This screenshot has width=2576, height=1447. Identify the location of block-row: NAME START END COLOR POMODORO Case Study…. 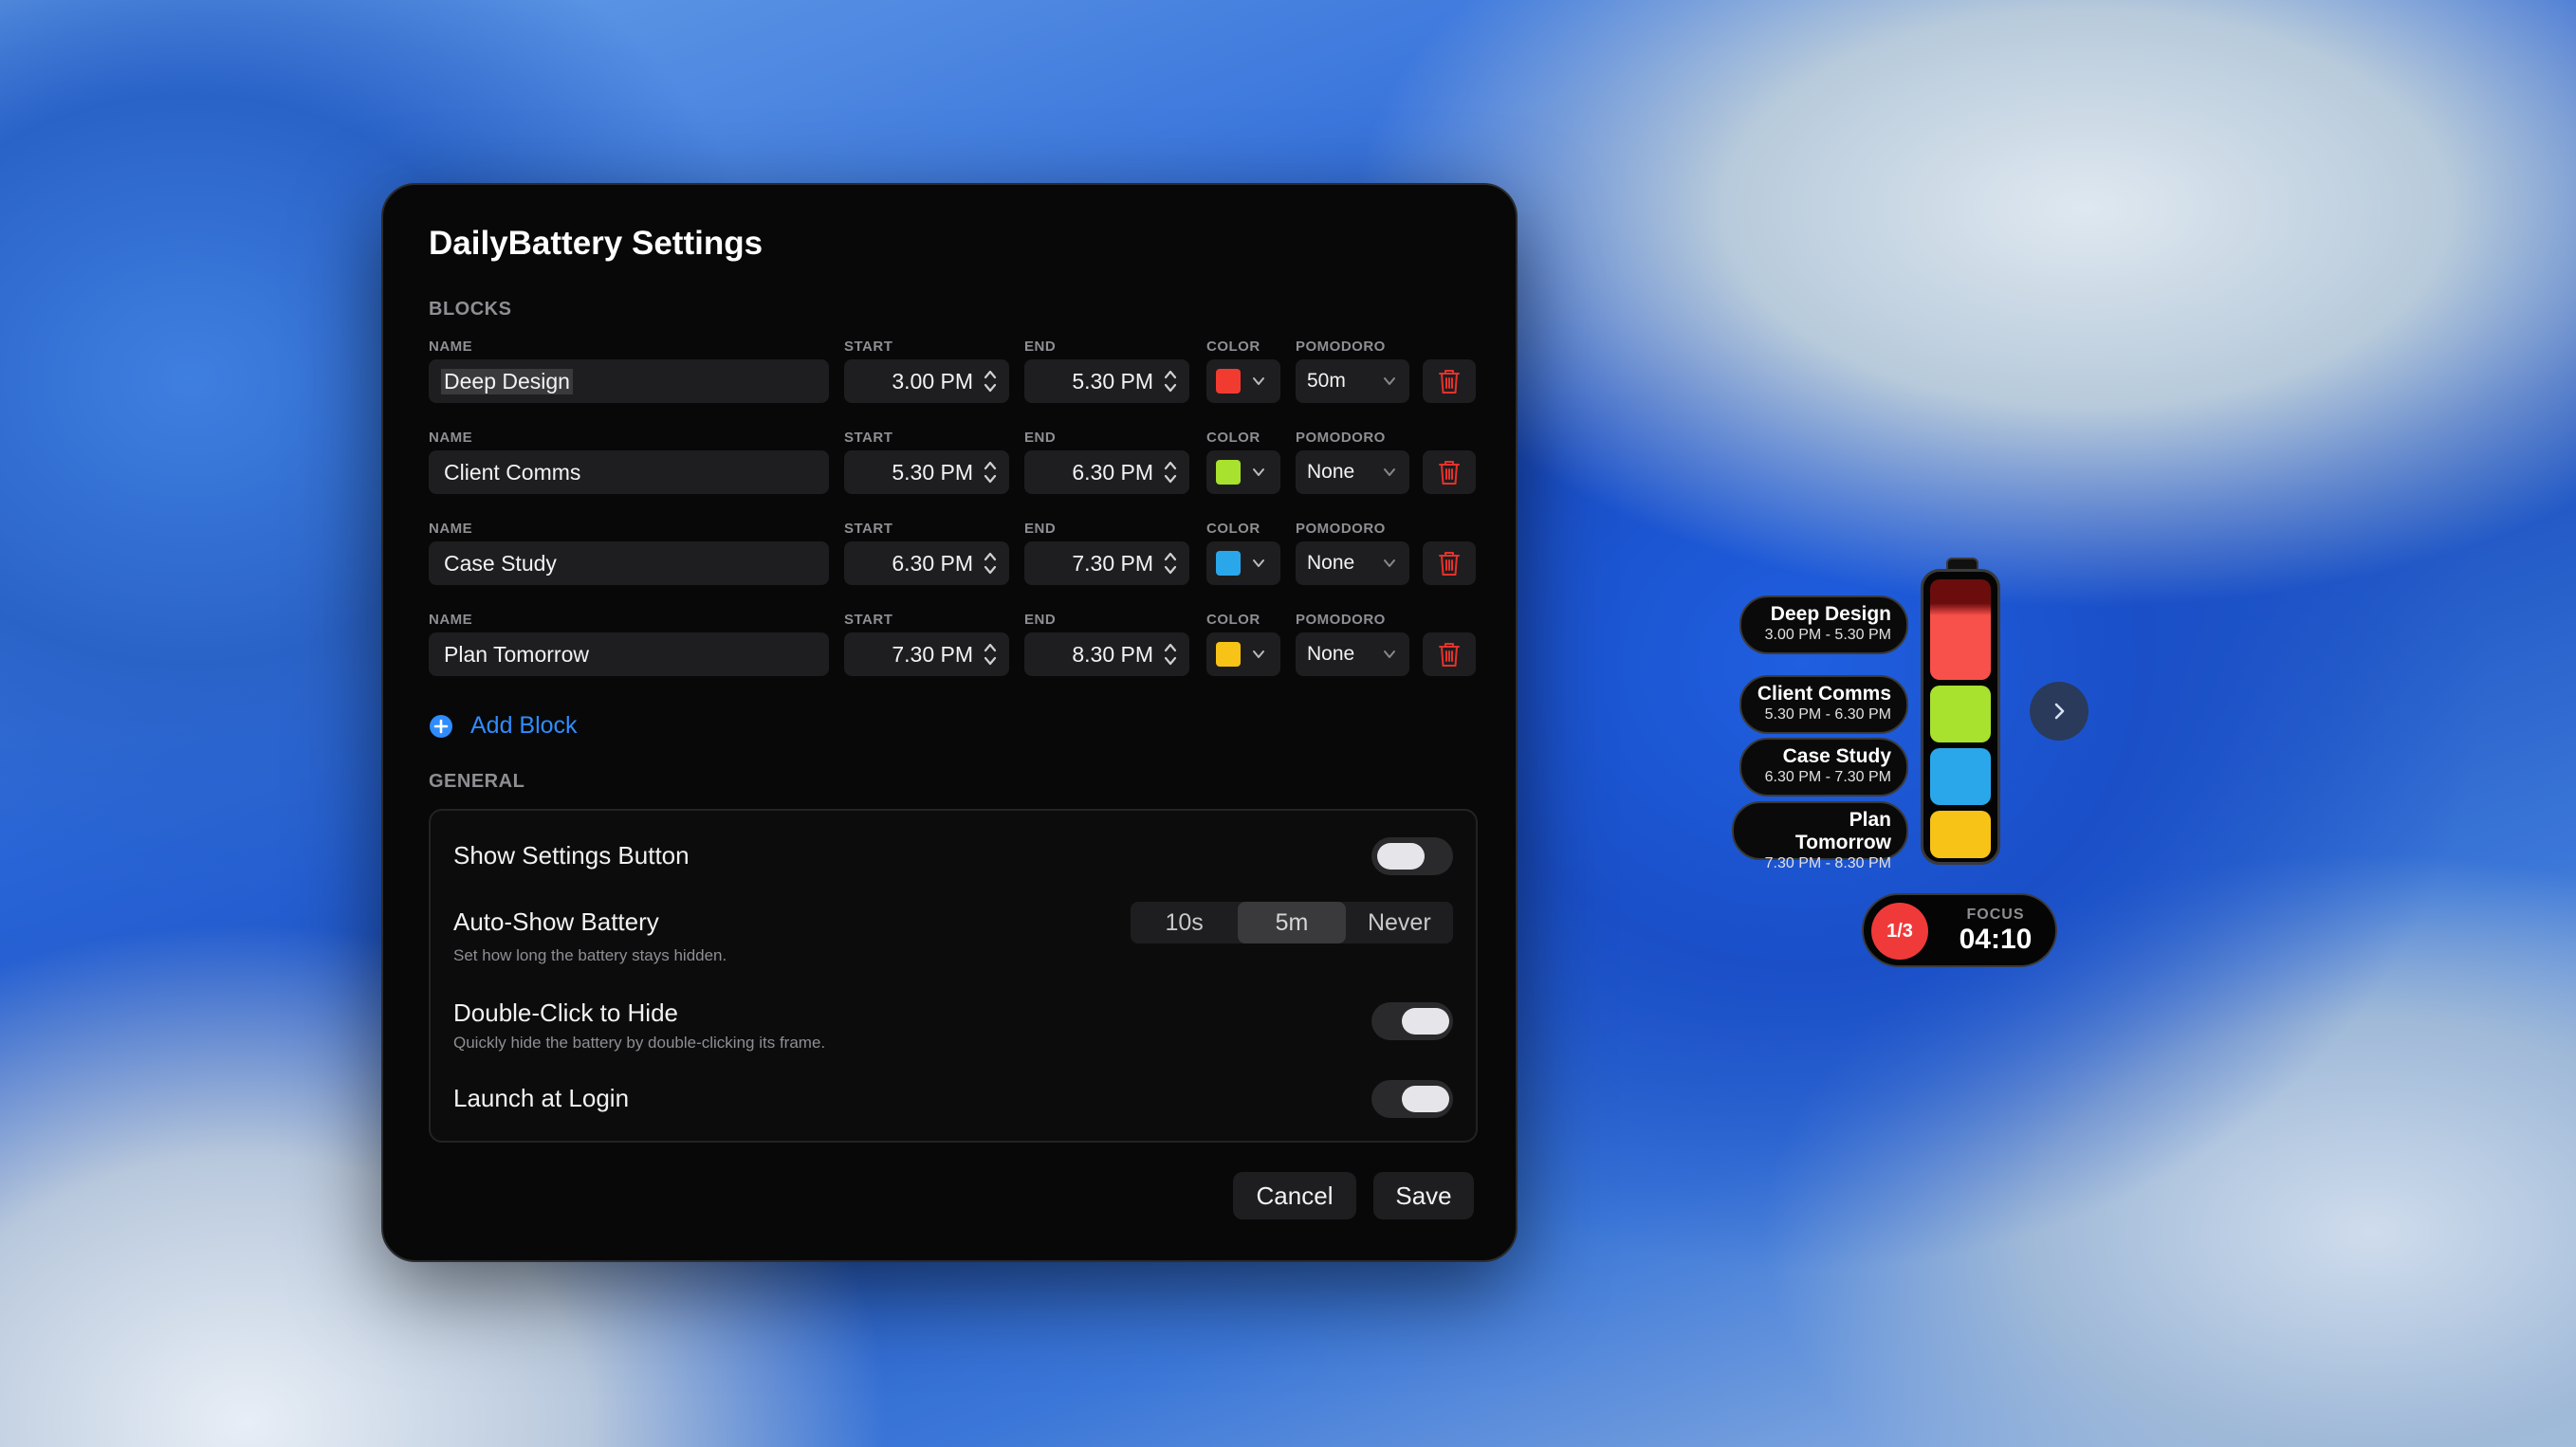
(955, 560).